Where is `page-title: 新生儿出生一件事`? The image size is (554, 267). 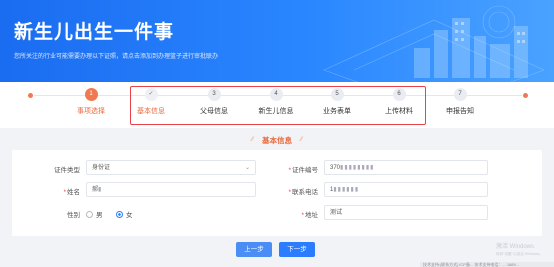
page-title: 新生儿出生一件事 is located at coordinates (94, 32).